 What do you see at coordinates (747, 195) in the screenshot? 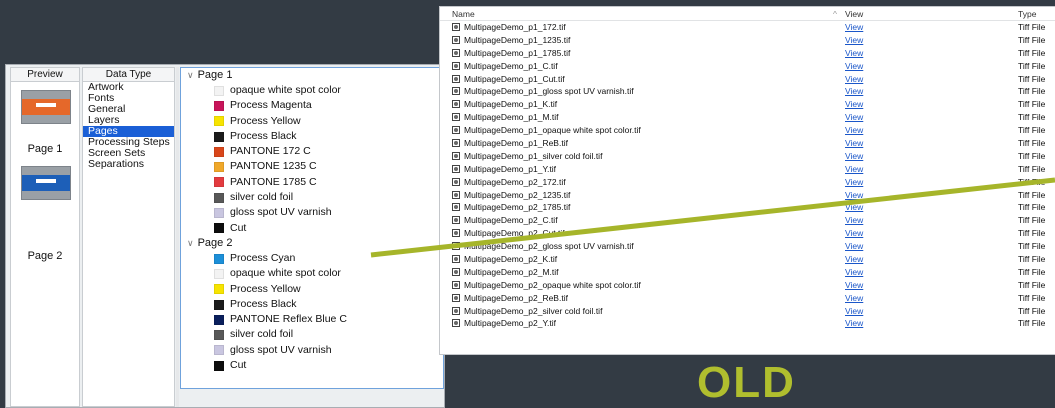
I see `file-row: MultipageDemo_p2_1235.tif View Tiff File` at bounding box center [747, 195].